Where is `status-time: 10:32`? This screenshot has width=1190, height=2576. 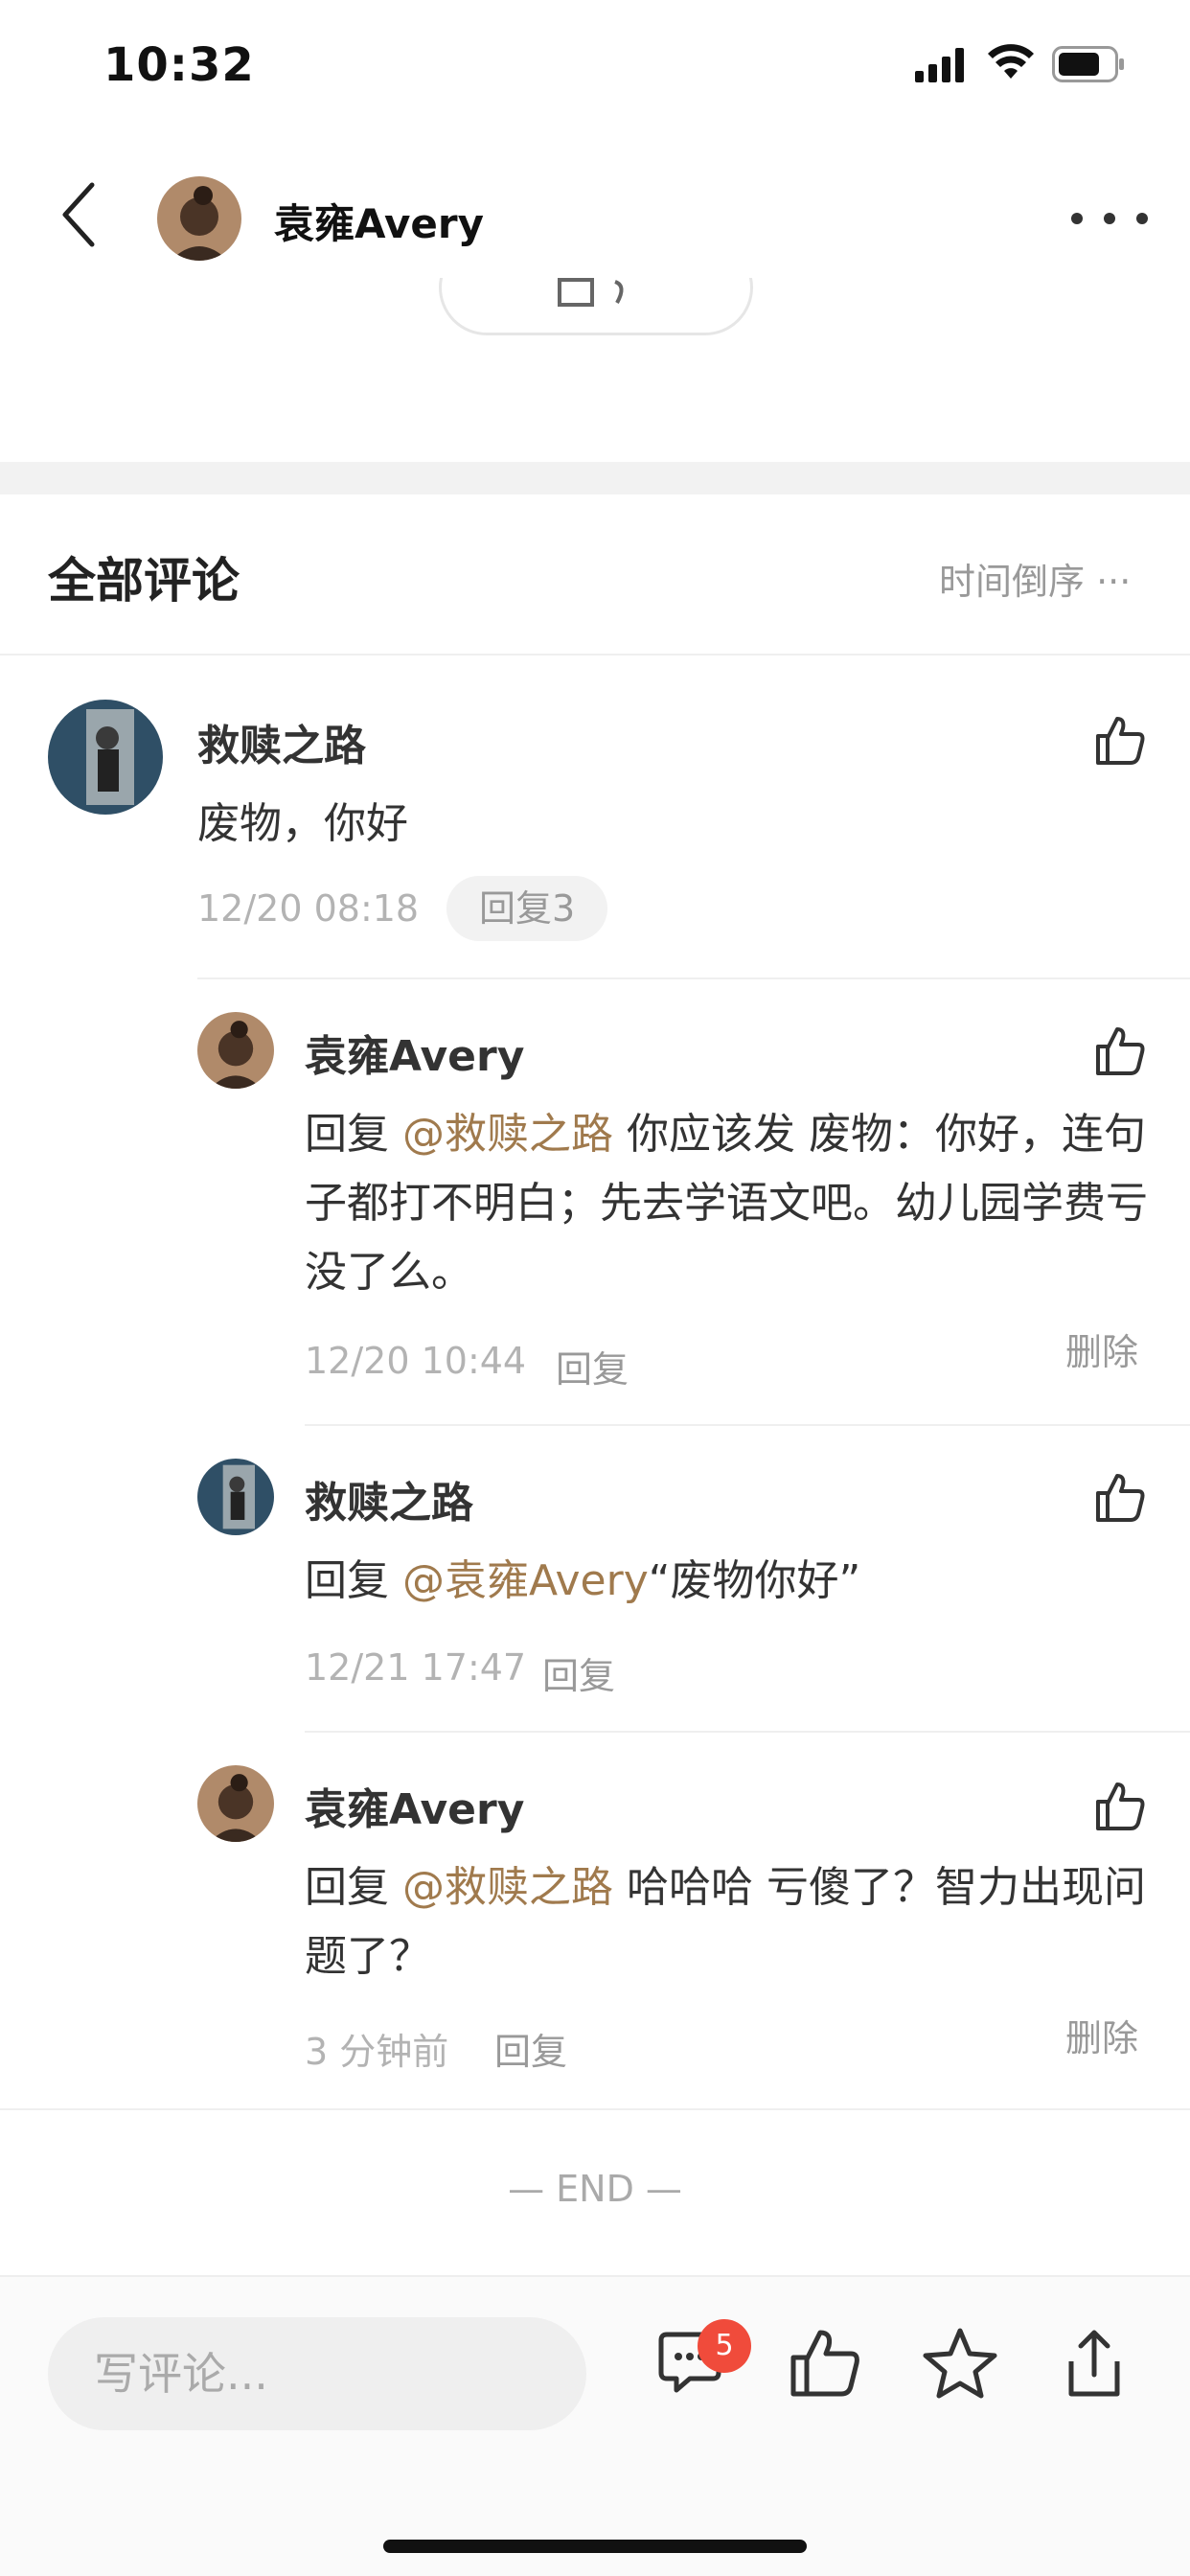 status-time: 10:32 is located at coordinates (179, 65).